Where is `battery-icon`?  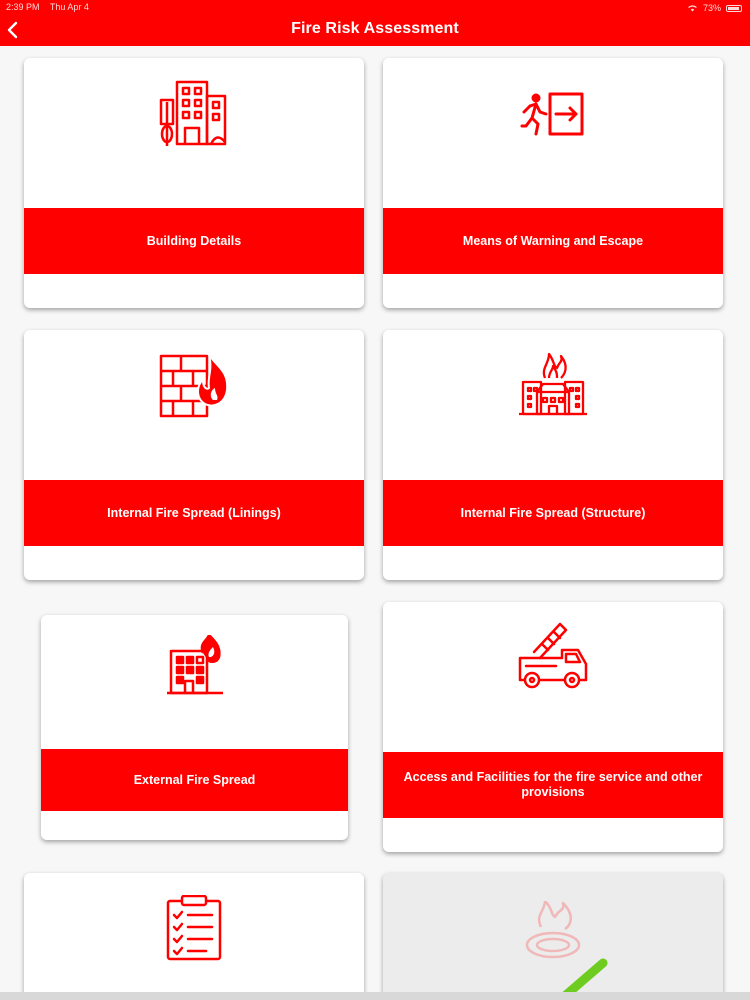 battery-icon is located at coordinates (734, 8).